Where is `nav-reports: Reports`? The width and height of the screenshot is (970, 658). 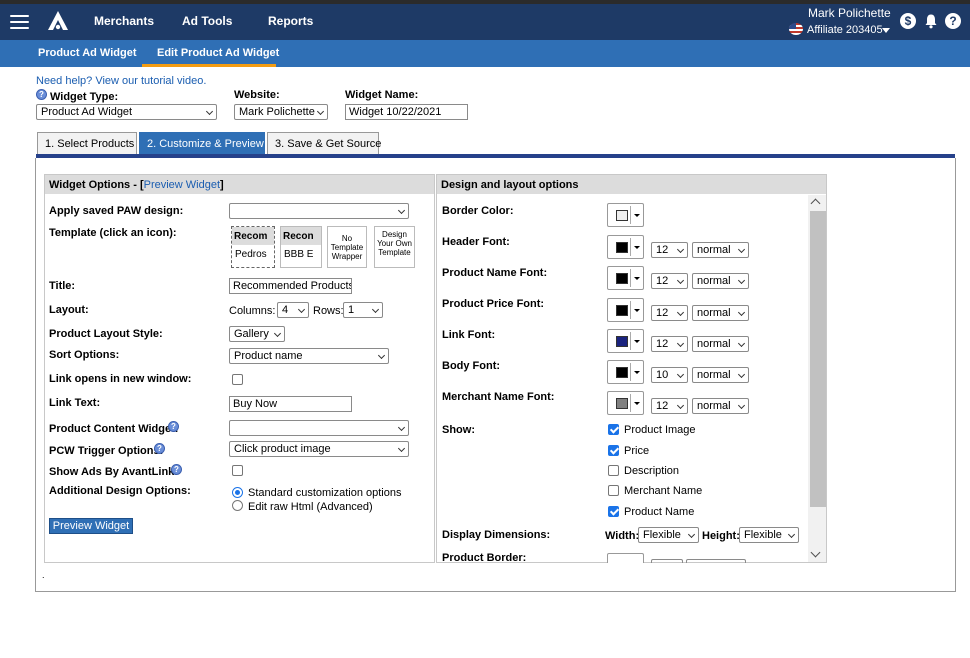
nav-reports: Reports is located at coordinates (290, 21).